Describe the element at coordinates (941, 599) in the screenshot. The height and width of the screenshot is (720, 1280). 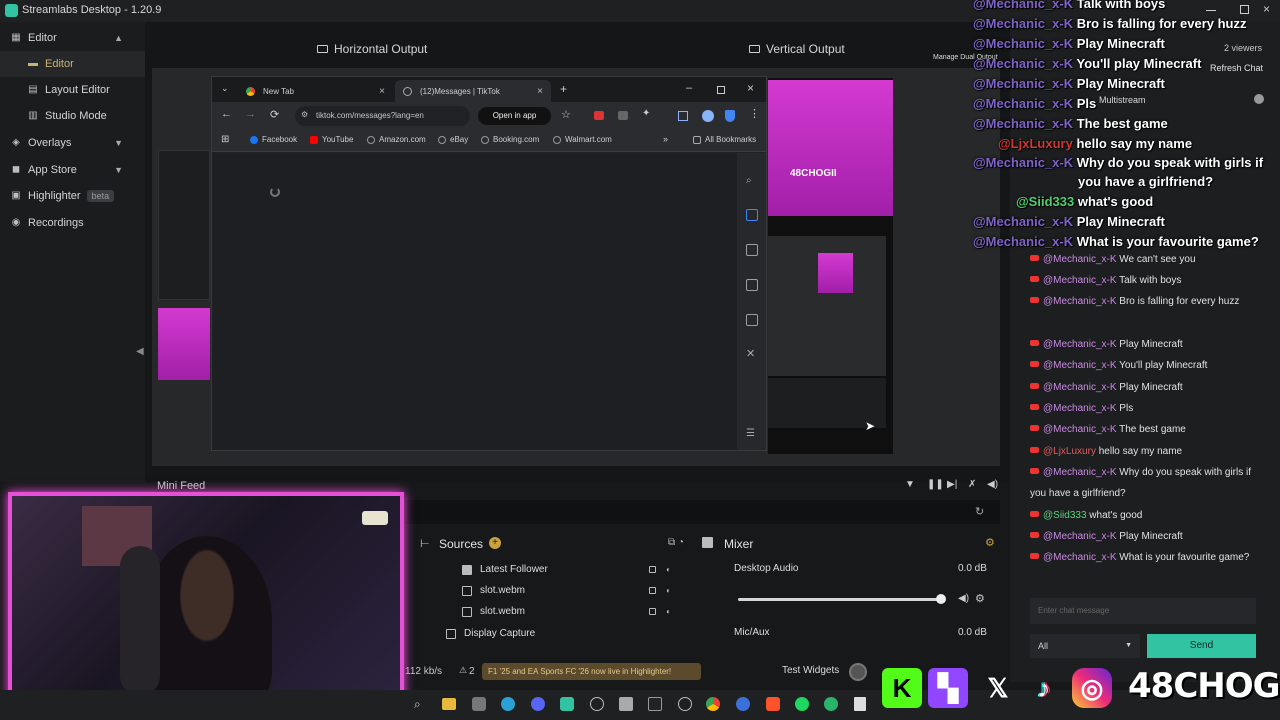
I see `volume-slider-handle` at that location.